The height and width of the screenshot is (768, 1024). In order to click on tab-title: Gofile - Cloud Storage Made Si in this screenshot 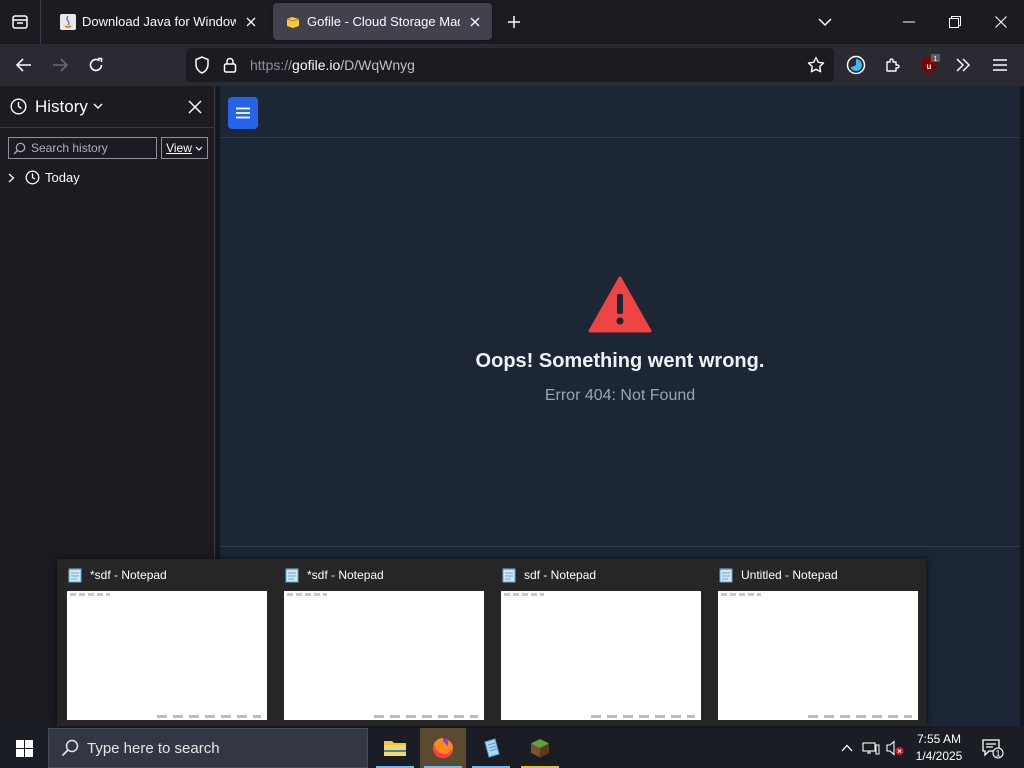, I will do `click(383, 21)`.